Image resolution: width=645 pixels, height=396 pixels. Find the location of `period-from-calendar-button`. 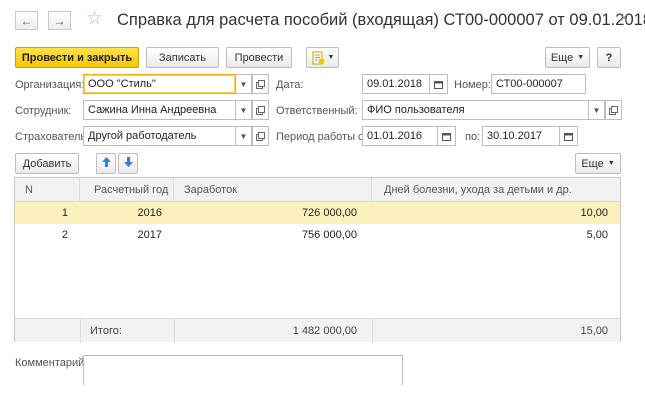

period-from-calendar-button is located at coordinates (447, 136).